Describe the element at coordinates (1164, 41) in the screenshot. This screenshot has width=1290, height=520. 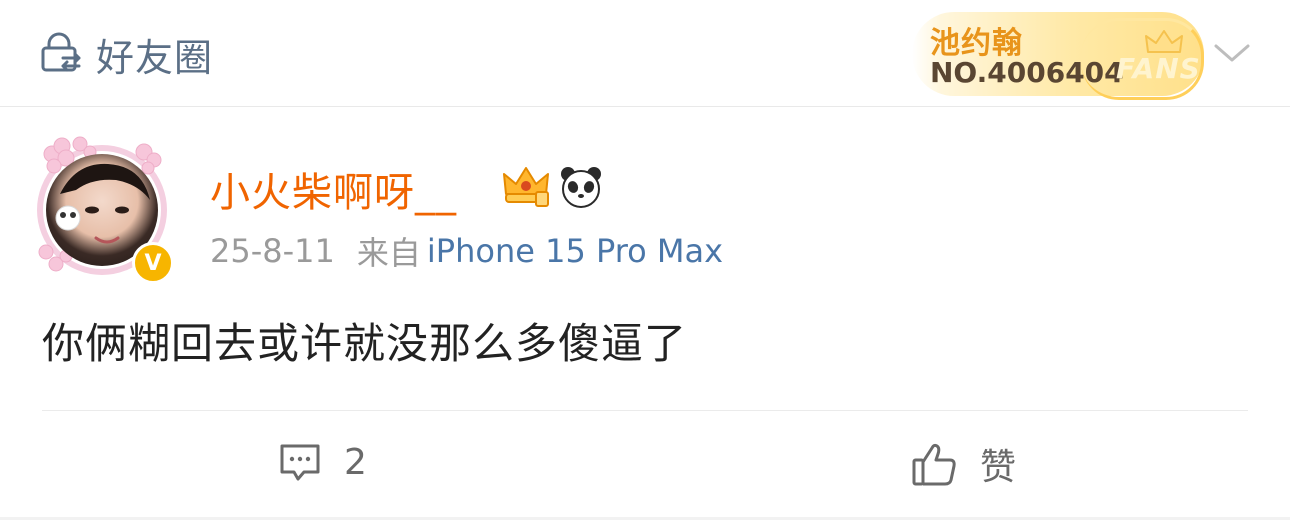
I see `crown-icon` at that location.